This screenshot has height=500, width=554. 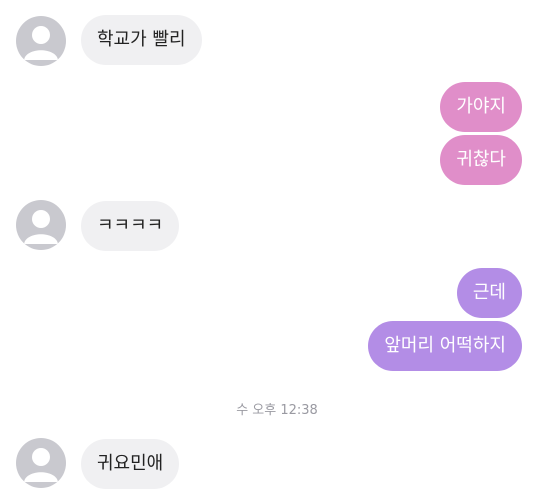 I want to click on outgoing-message-bubble: 앞머리 어떡하지, so click(x=445, y=346).